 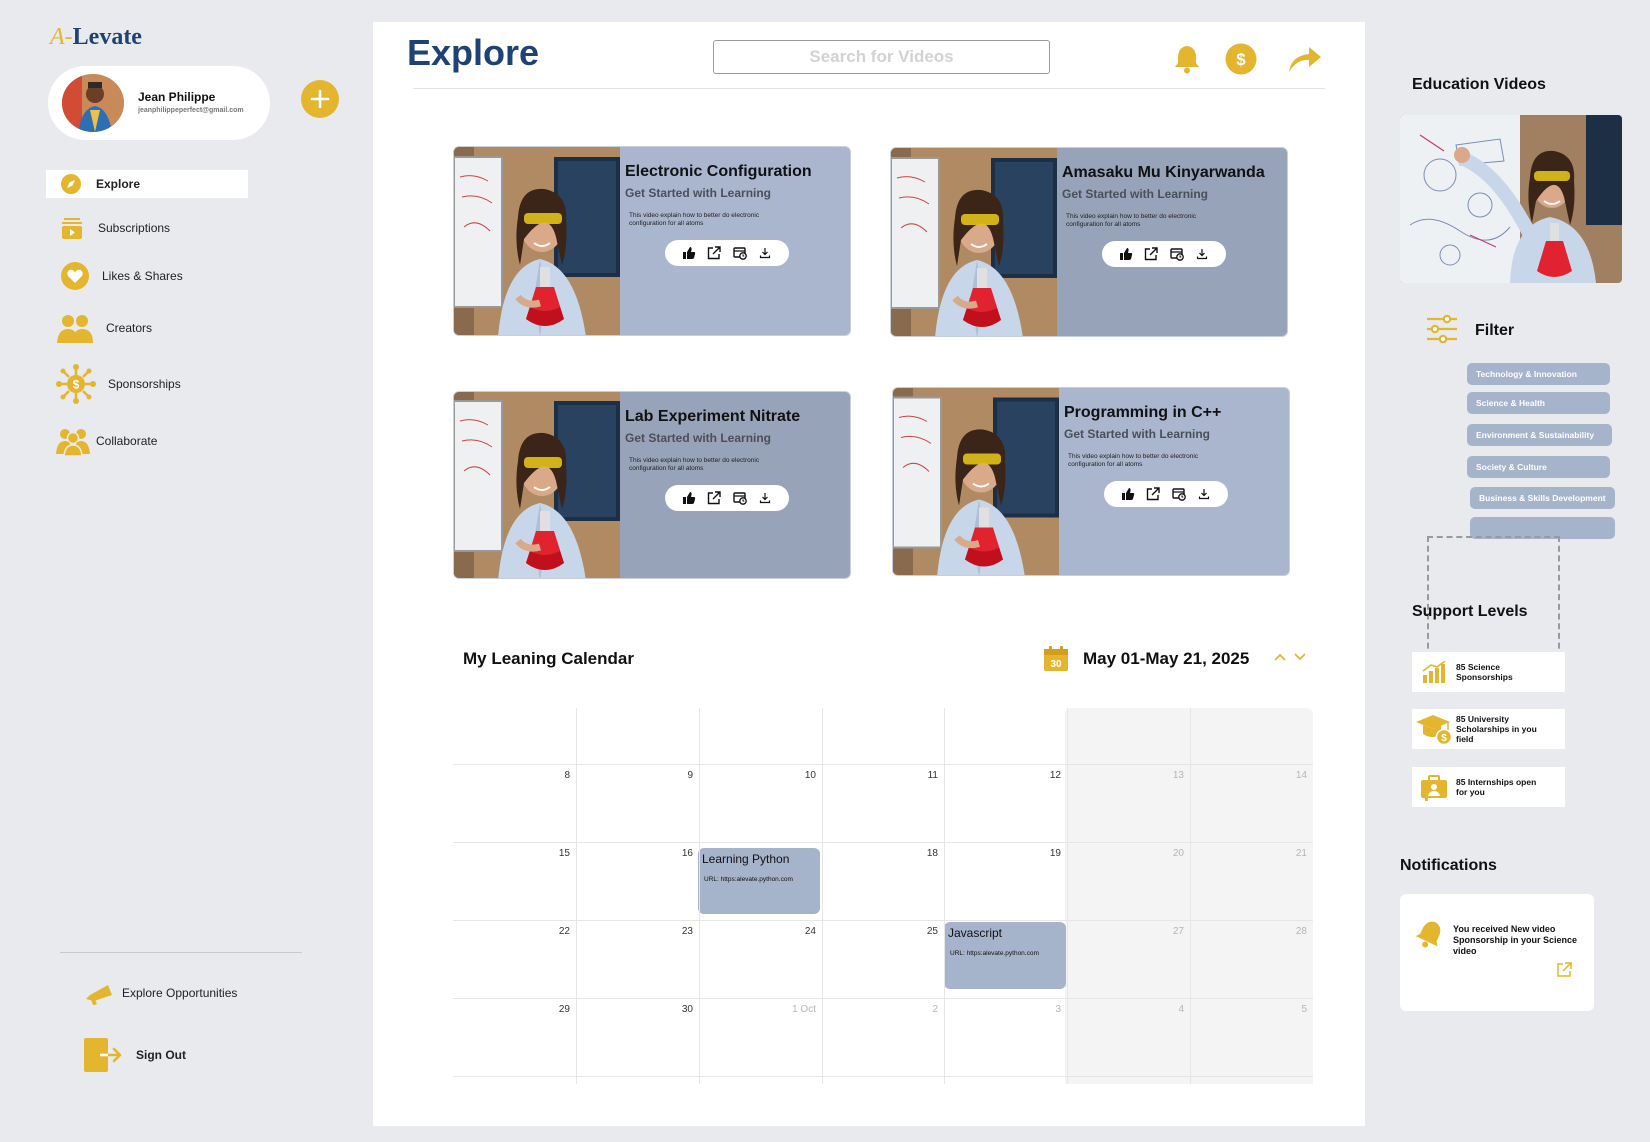 I want to click on calendar-day: 11, so click(x=923, y=775).